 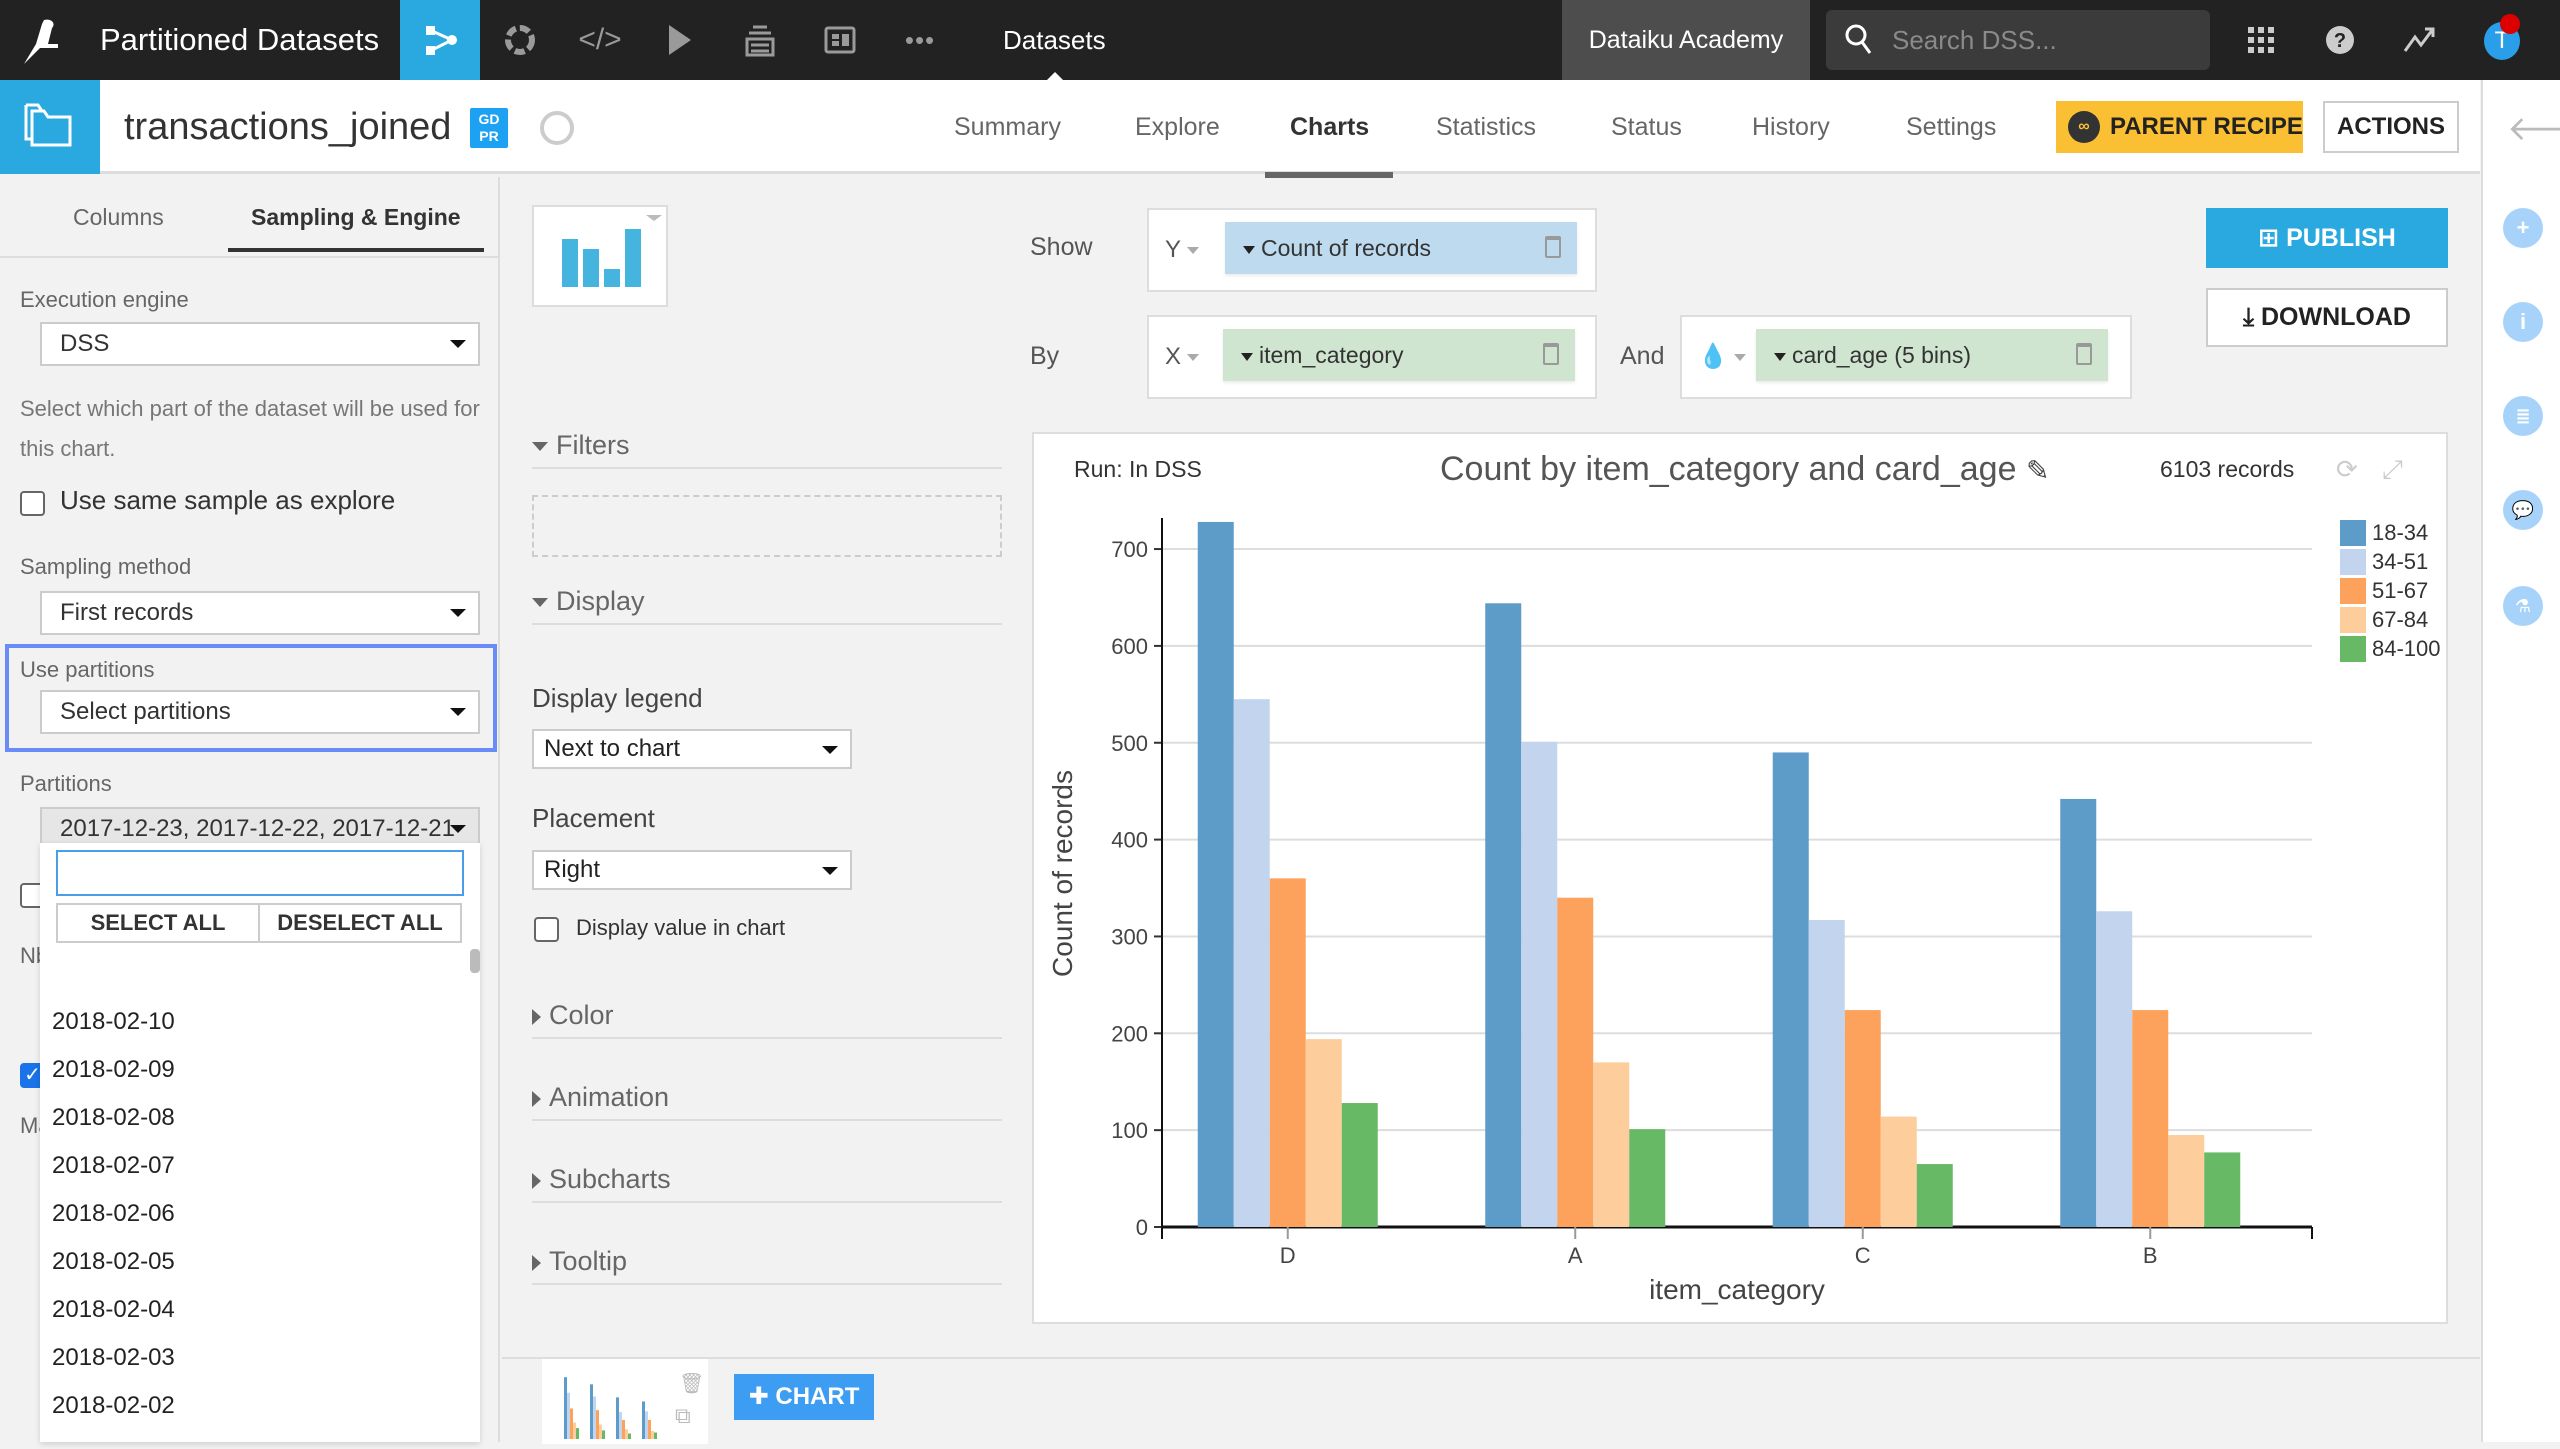 What do you see at coordinates (1007, 127) in the screenshot?
I see `tab-summary: Summary` at bounding box center [1007, 127].